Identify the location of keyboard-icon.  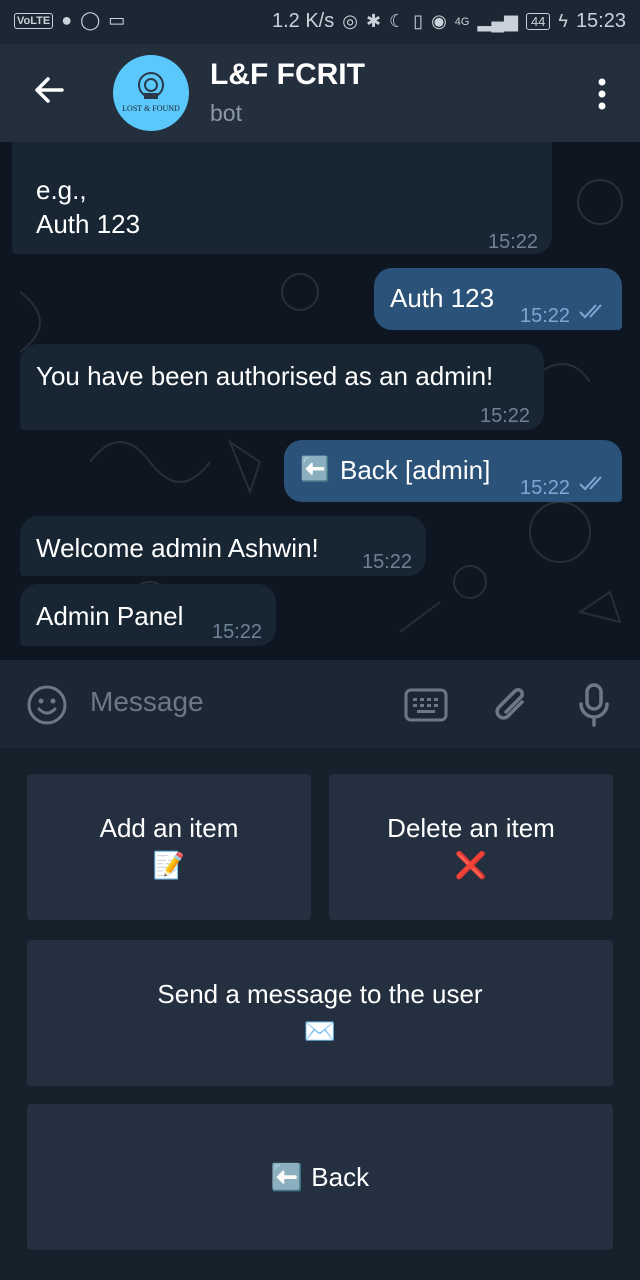
(426, 705).